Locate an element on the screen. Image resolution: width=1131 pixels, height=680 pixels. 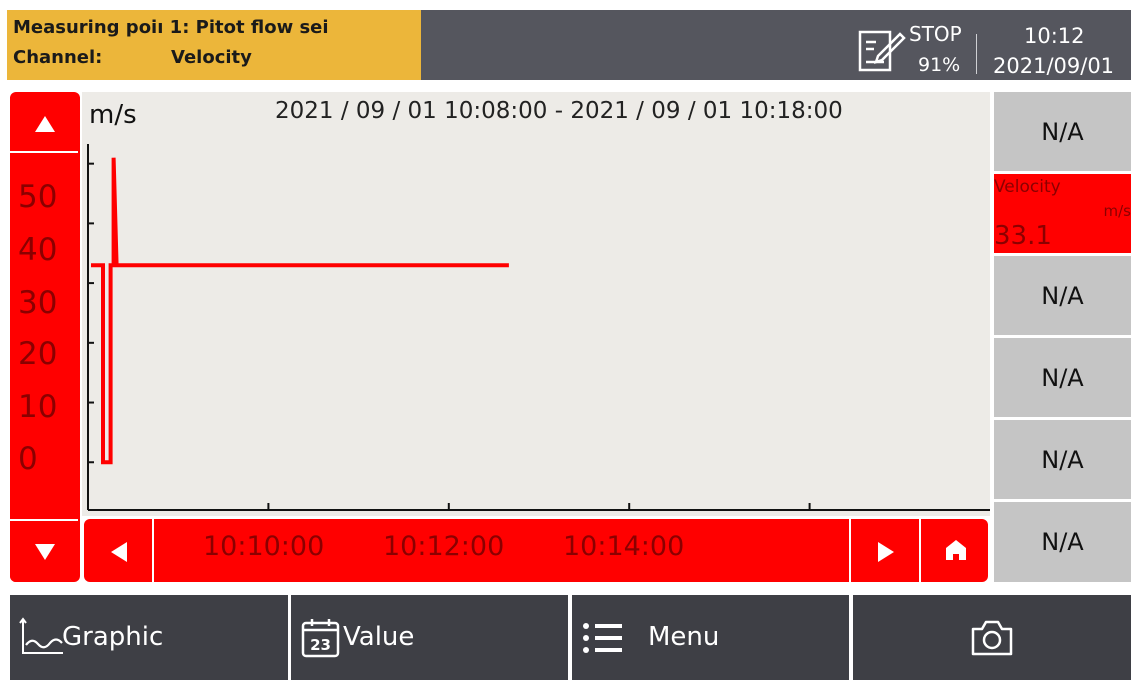
calendar-icon: 23 is located at coordinates (320, 638).